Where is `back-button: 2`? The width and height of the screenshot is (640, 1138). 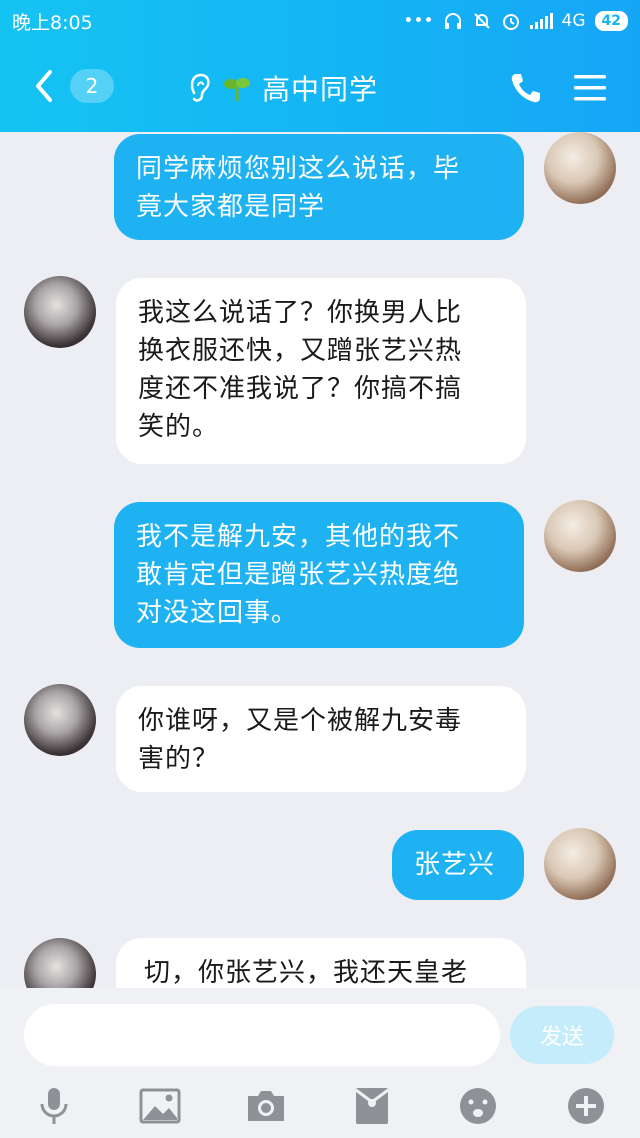
back-button: 2 is located at coordinates (70, 86).